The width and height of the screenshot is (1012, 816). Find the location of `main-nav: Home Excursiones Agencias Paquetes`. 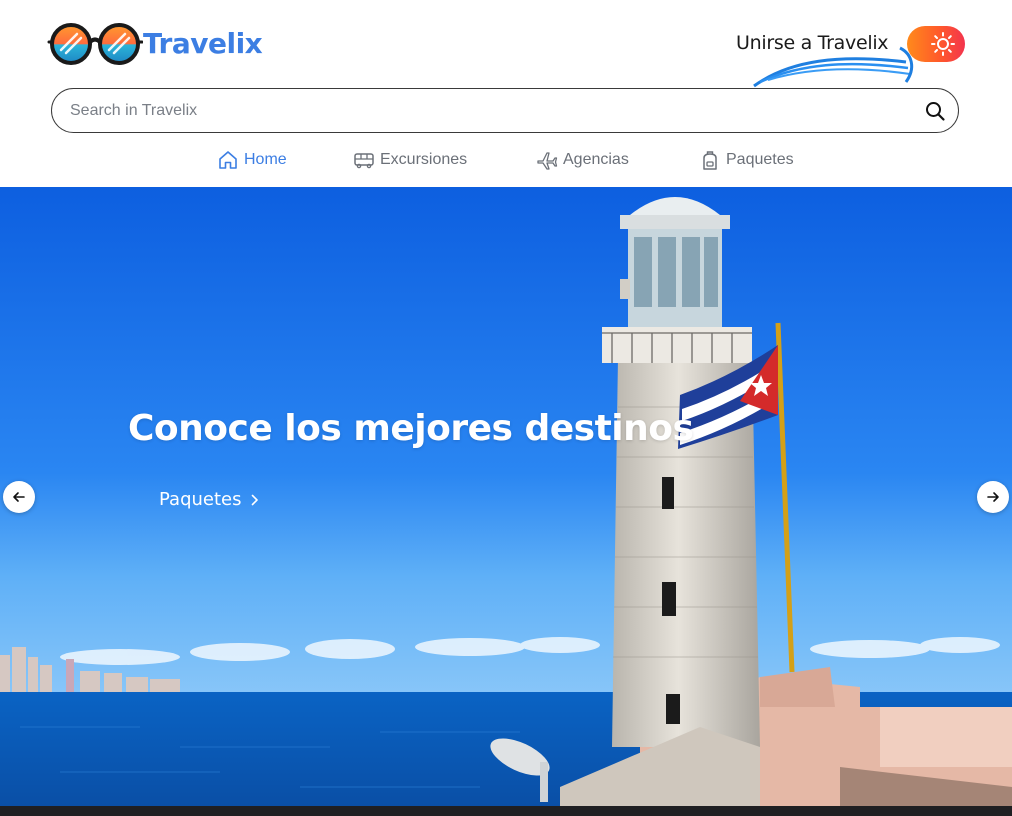

main-nav: Home Excursiones Agencias Paquetes is located at coordinates (506, 160).